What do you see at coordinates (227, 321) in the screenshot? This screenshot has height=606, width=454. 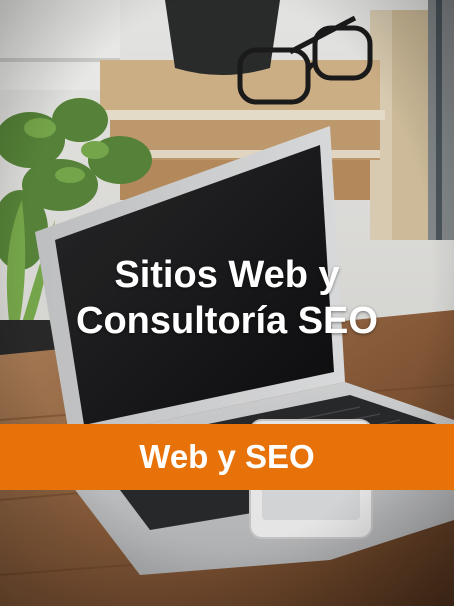 I see `headline-line-2: Consultoría SEO` at bounding box center [227, 321].